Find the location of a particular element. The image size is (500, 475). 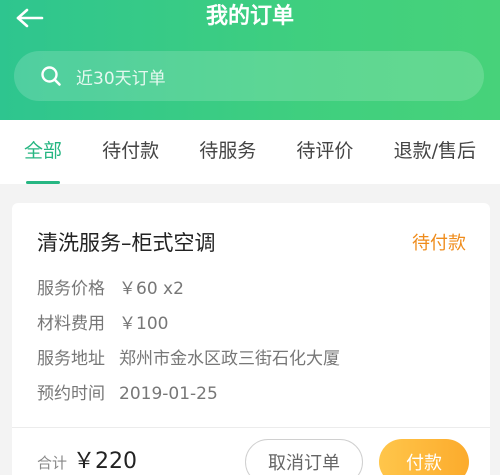

order-tabs: 全部 待付款 待服务 待评价 退款/售后 is located at coordinates (250, 152).